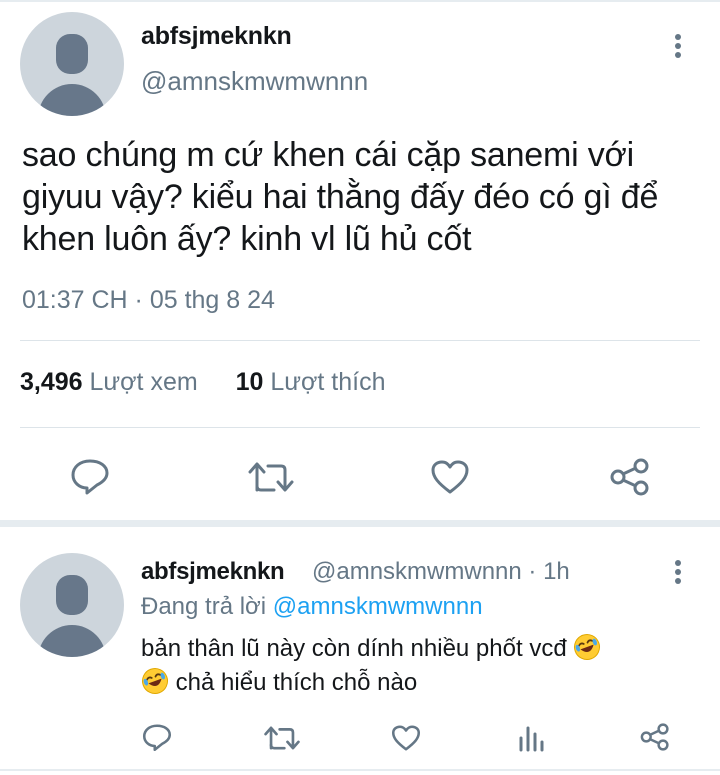 The image size is (720, 775). I want to click on replying-to: Đang trả lời @amnskmwmwnnn, so click(312, 607).